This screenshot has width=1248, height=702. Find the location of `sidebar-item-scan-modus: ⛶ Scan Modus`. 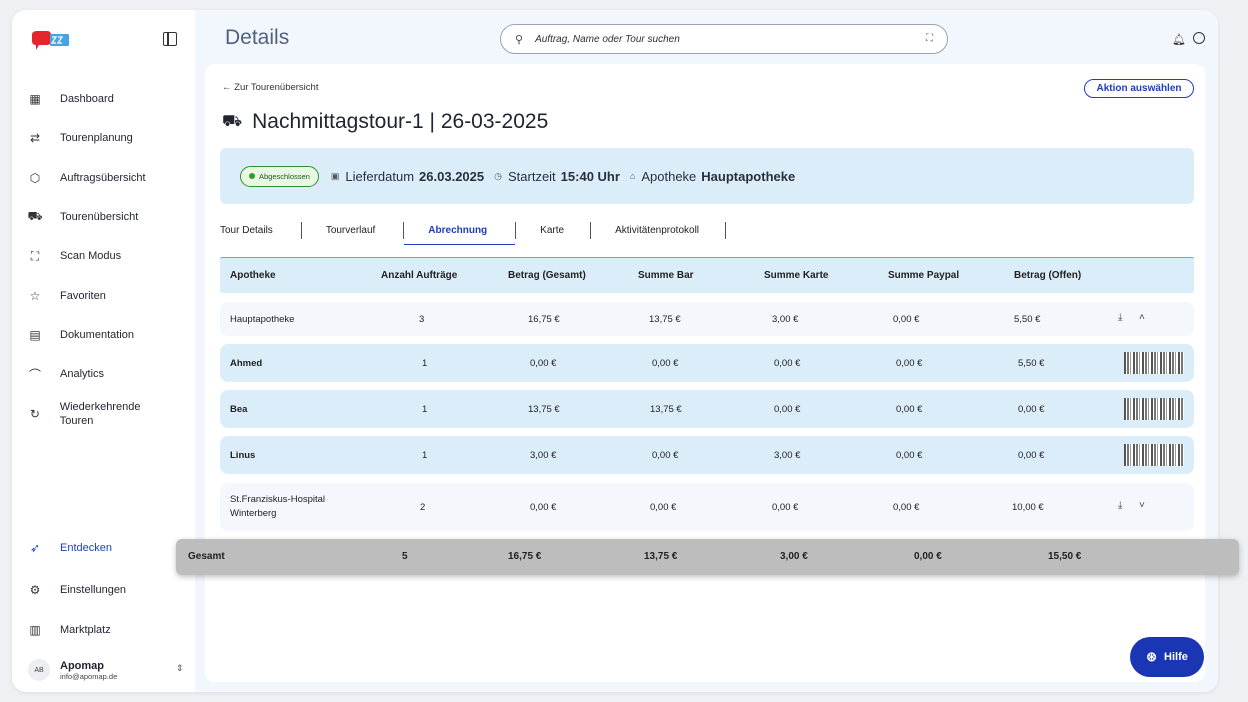

sidebar-item-scan-modus: ⛶ Scan Modus is located at coordinates (74, 256).